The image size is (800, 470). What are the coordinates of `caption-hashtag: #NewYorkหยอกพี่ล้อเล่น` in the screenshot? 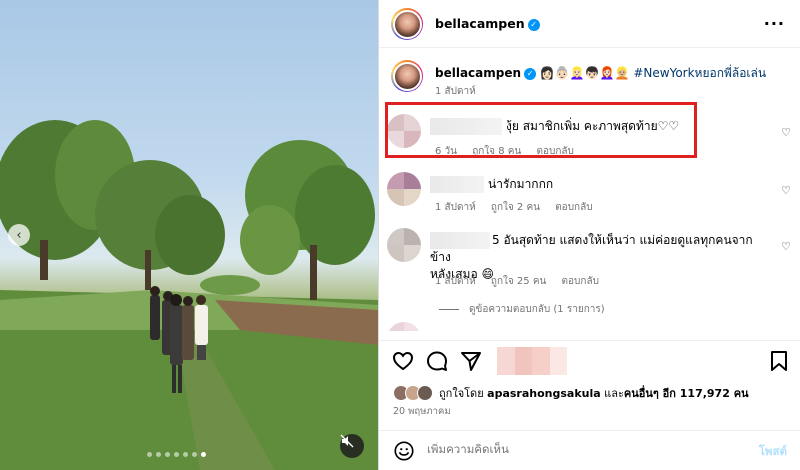 It's located at (699, 73).